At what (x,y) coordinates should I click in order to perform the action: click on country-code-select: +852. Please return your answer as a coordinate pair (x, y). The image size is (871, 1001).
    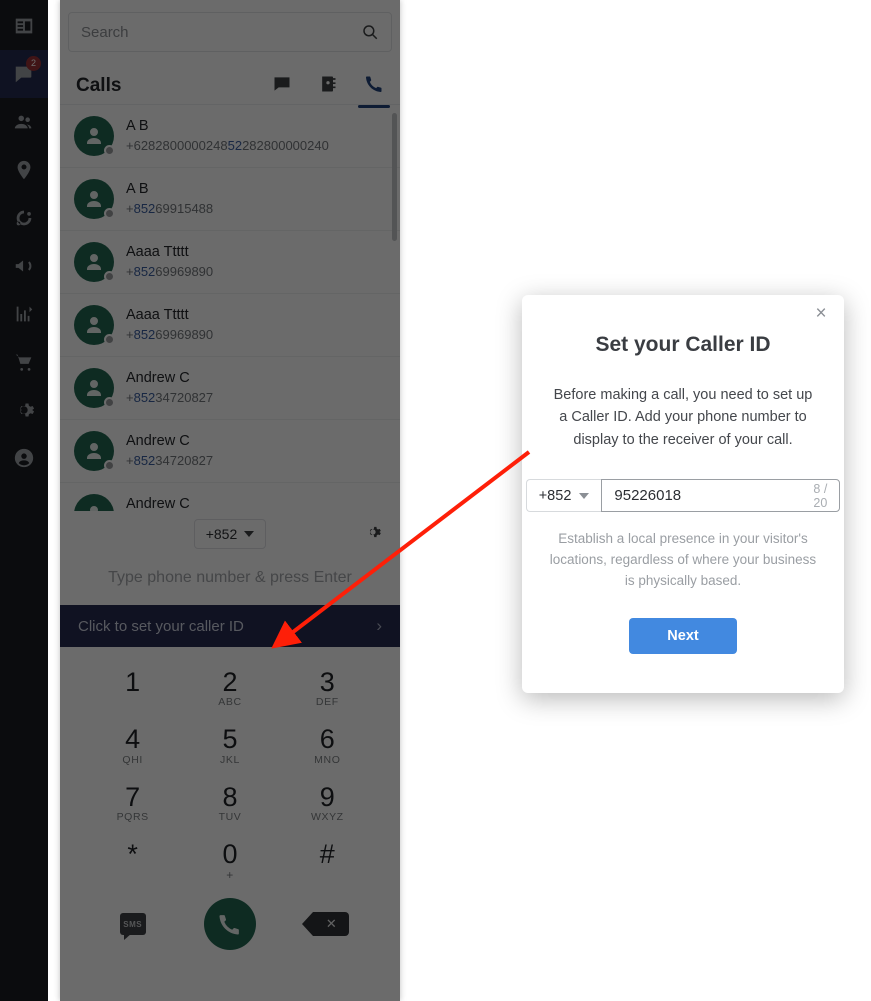
    Looking at the image, I should click on (230, 534).